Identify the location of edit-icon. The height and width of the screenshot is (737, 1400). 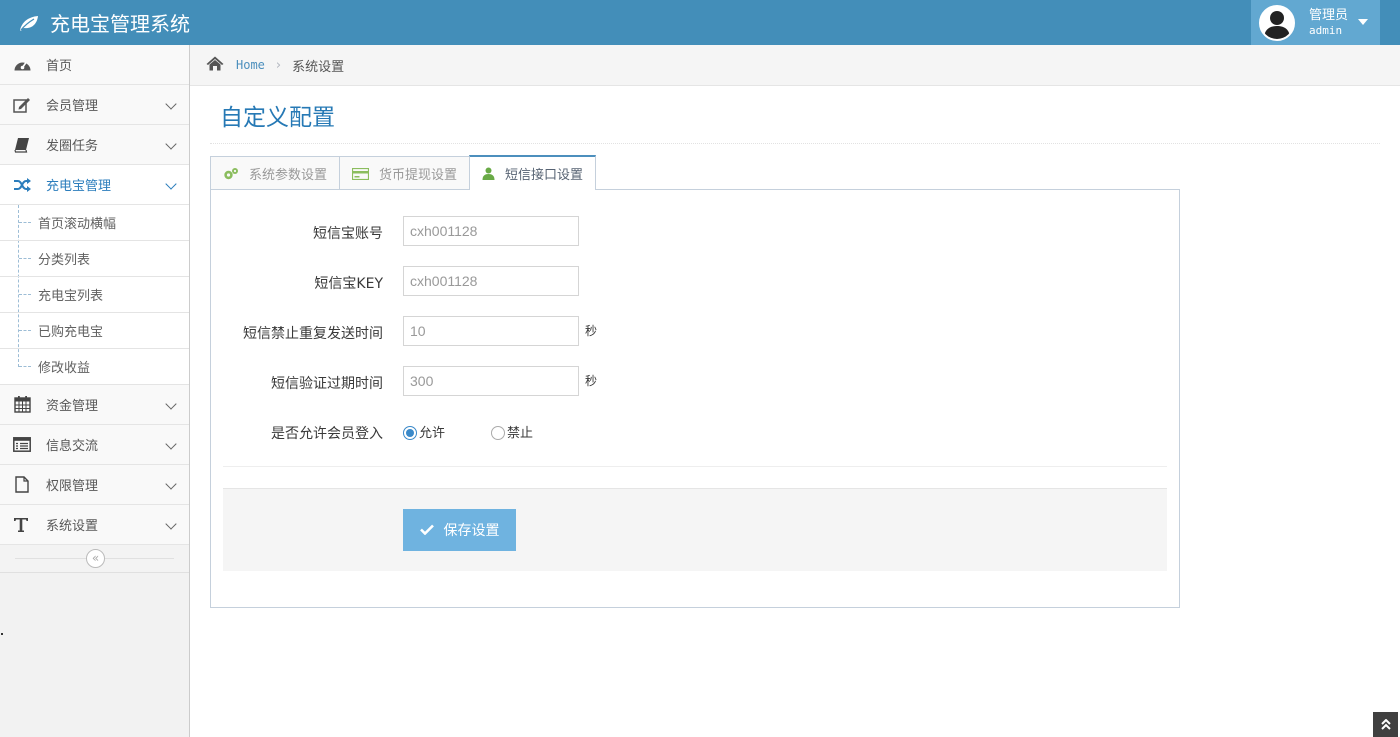
(22, 105).